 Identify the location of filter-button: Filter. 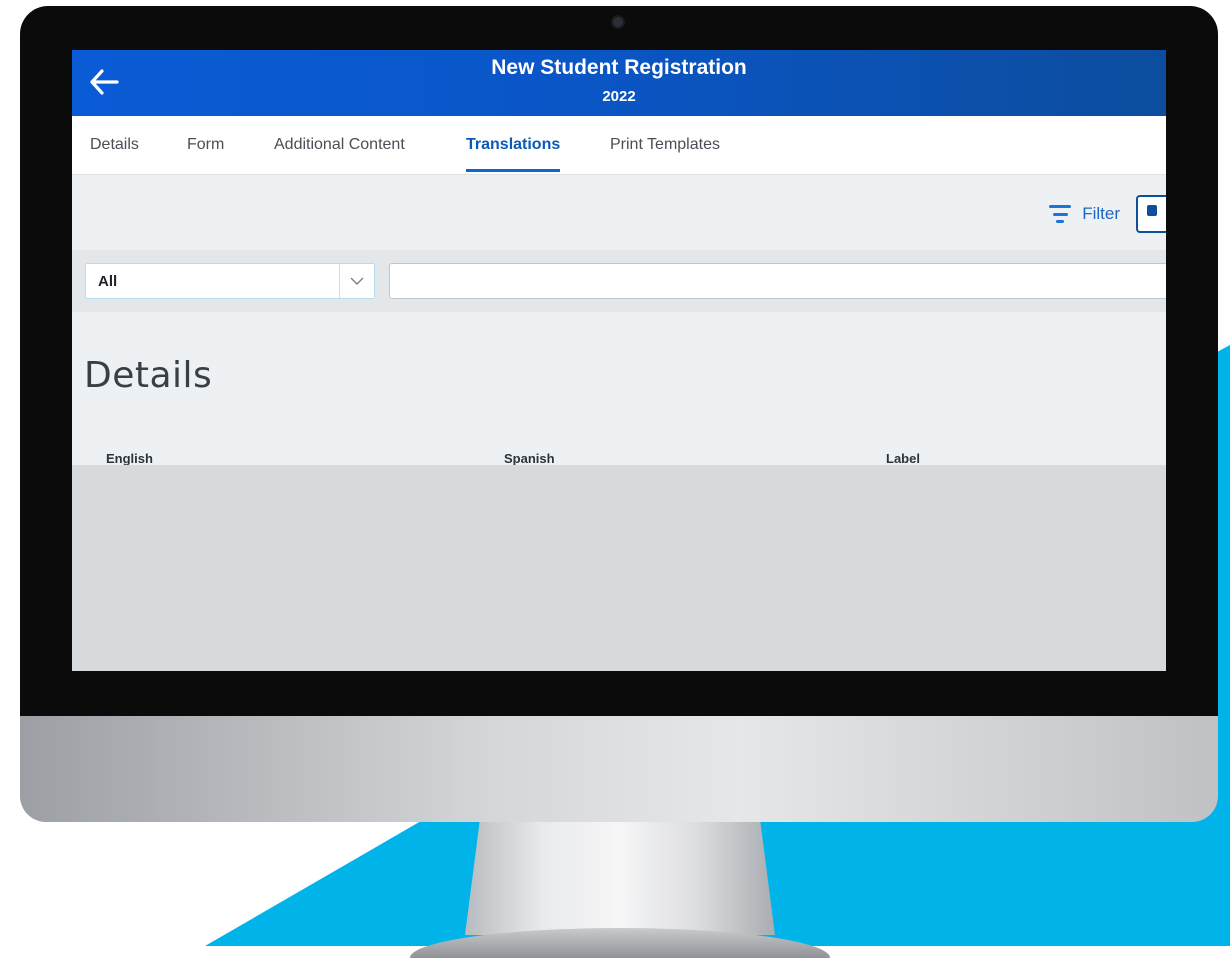
(1101, 214).